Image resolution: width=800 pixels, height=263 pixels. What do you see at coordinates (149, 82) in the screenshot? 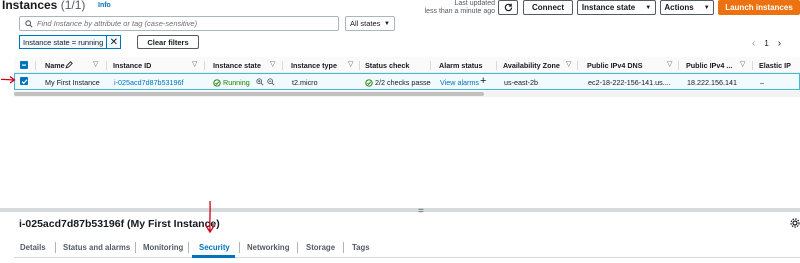
I see `cell-instance-id: i-025acd7d87b53196f` at bounding box center [149, 82].